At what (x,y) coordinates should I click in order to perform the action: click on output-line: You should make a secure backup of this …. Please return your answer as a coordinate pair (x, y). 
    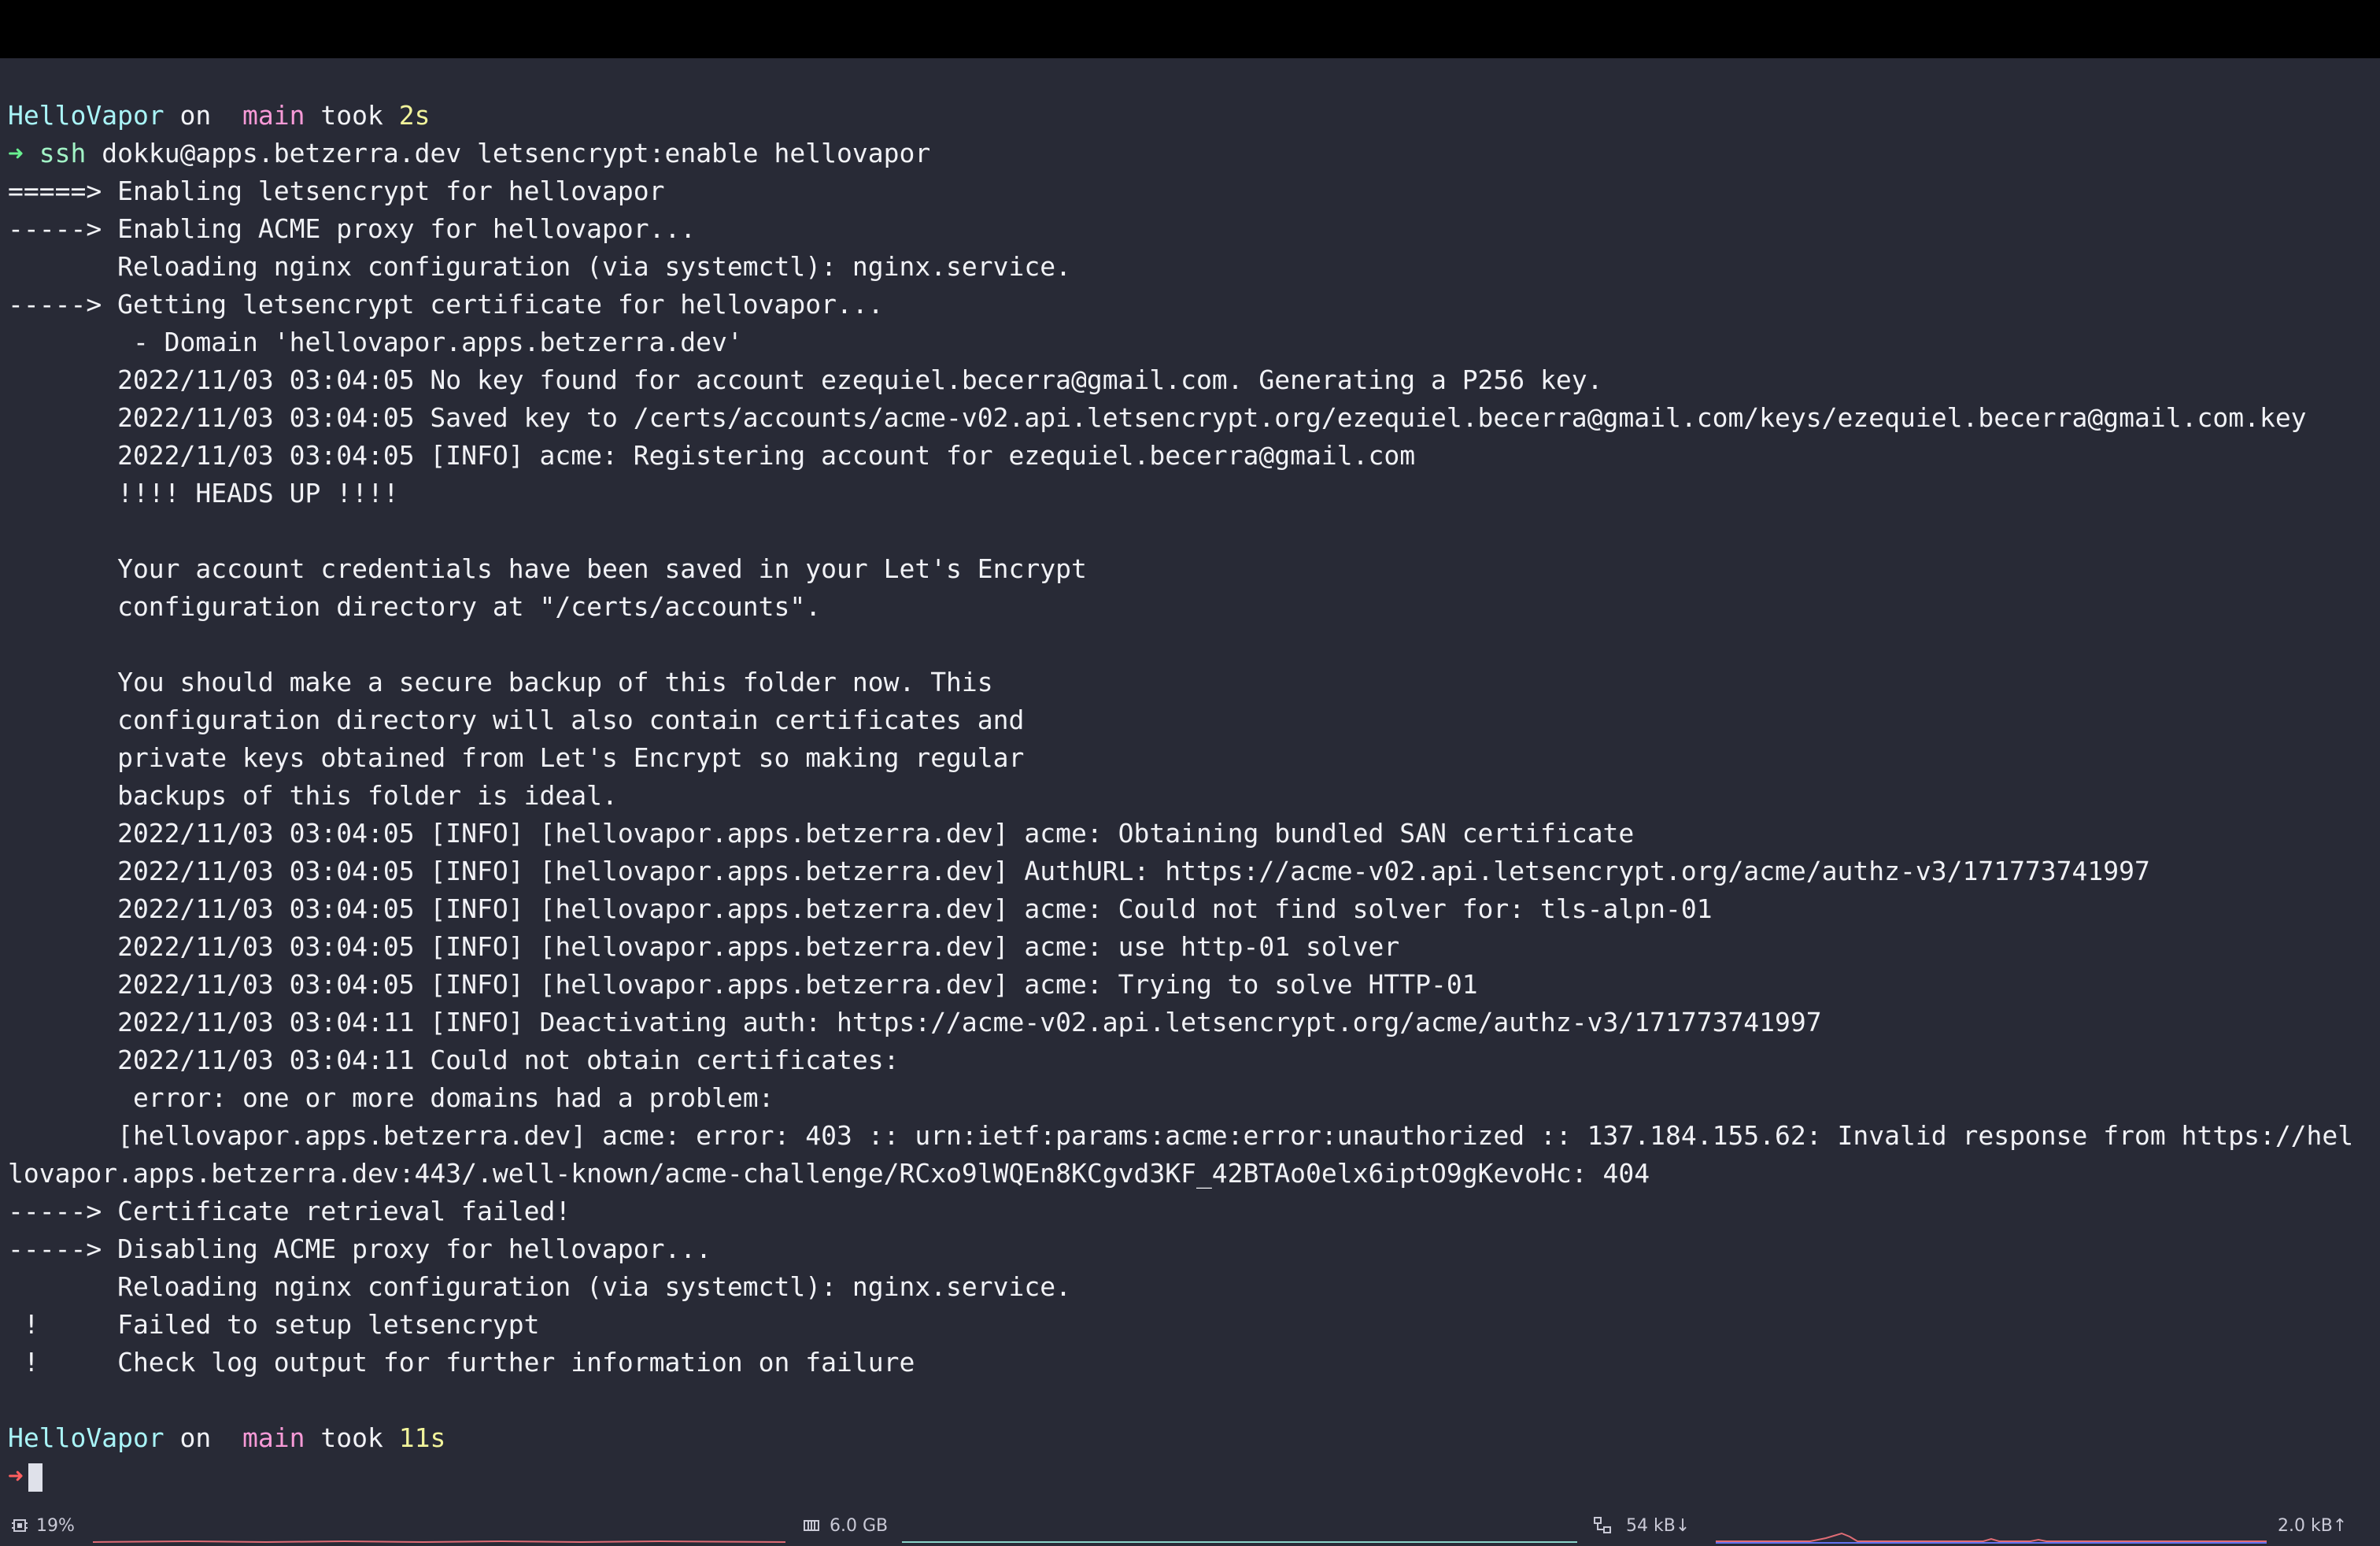
    Looking at the image, I should click on (500, 682).